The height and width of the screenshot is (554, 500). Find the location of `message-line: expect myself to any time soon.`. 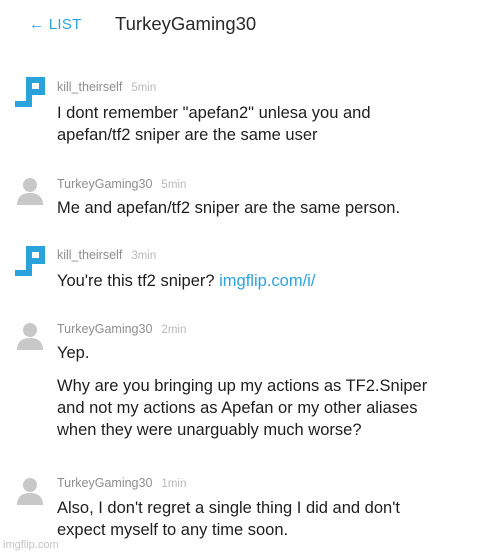

message-line: expect myself to any time soon. is located at coordinates (173, 530).